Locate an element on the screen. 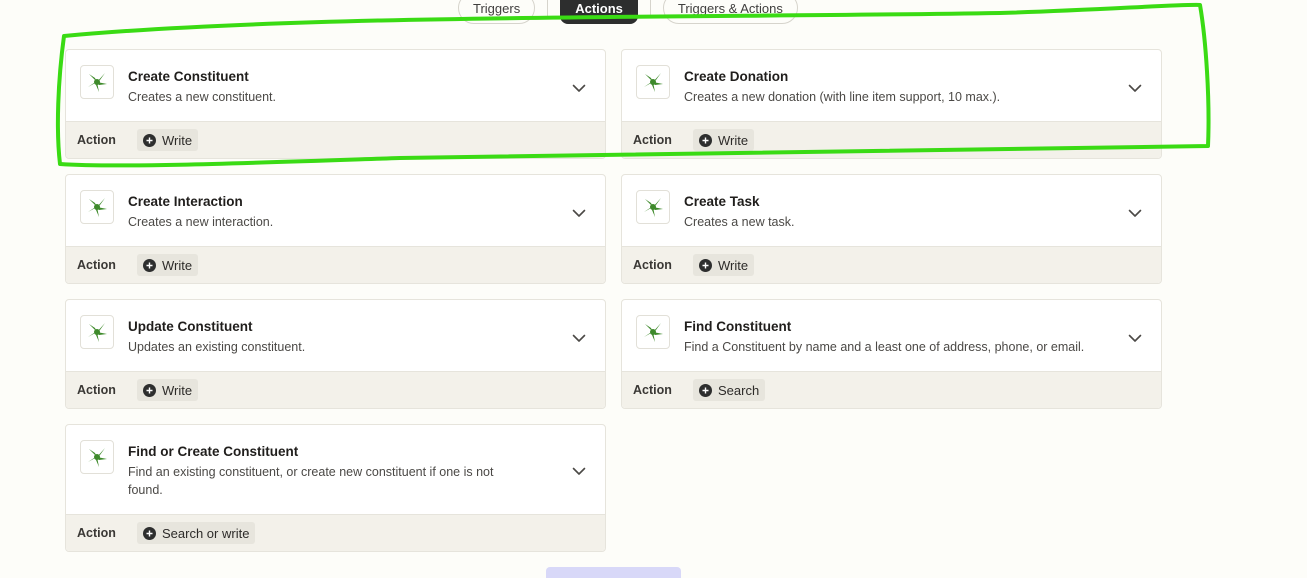 The image size is (1307, 578). operation-badge: Search or write is located at coordinates (196, 533).